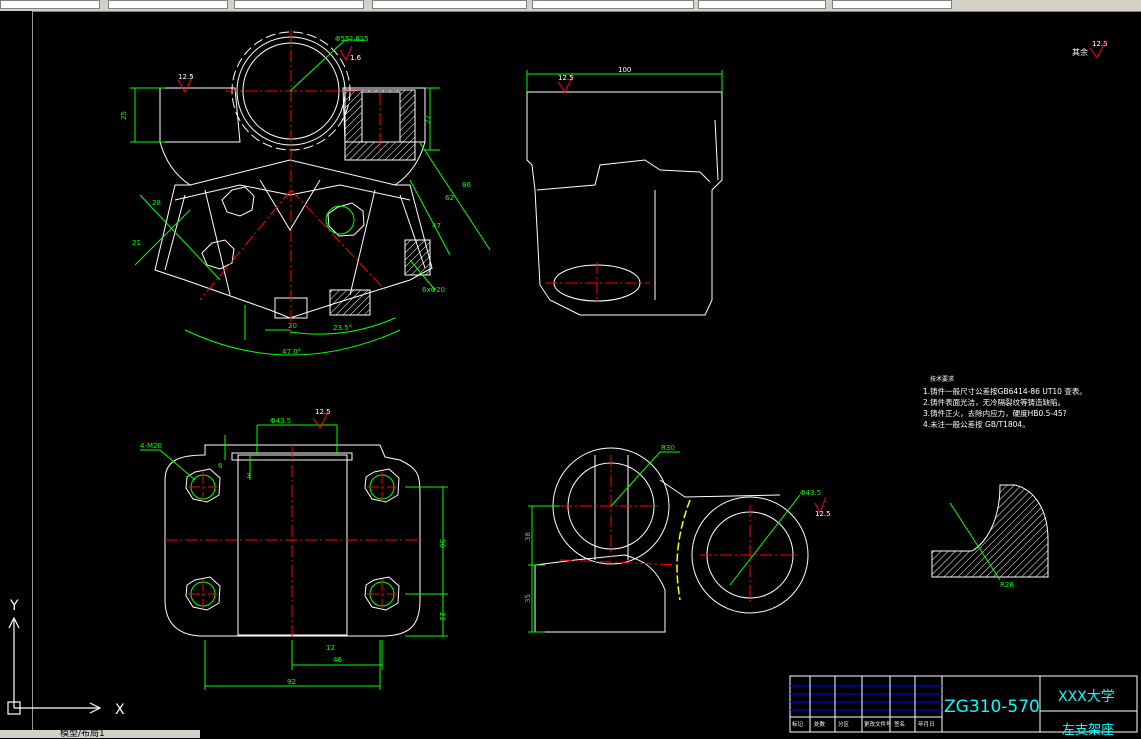 This screenshot has width=1141, height=739. I want to click on detail-r26: R26, so click(1007, 585).